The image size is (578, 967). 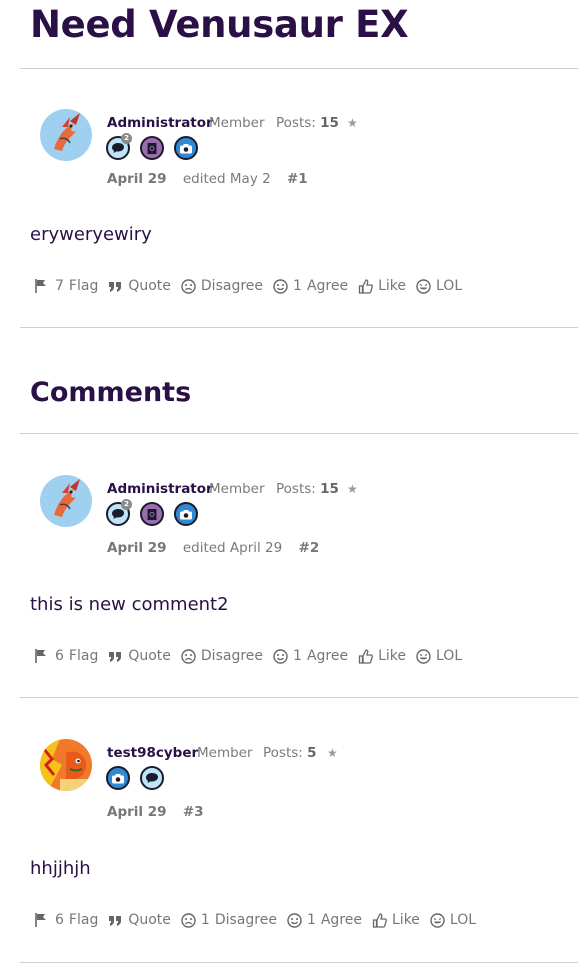 I want to click on discussion-title: Need Venusaur EX, so click(x=219, y=24).